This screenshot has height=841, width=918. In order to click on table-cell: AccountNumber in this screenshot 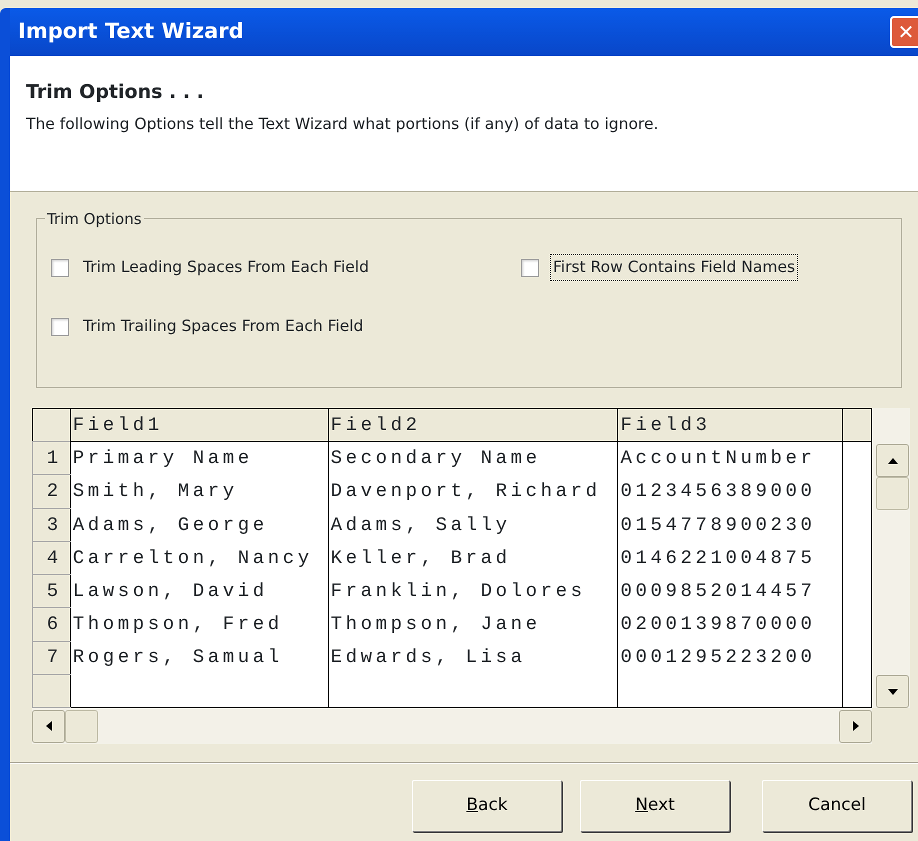, I will do `click(730, 458)`.